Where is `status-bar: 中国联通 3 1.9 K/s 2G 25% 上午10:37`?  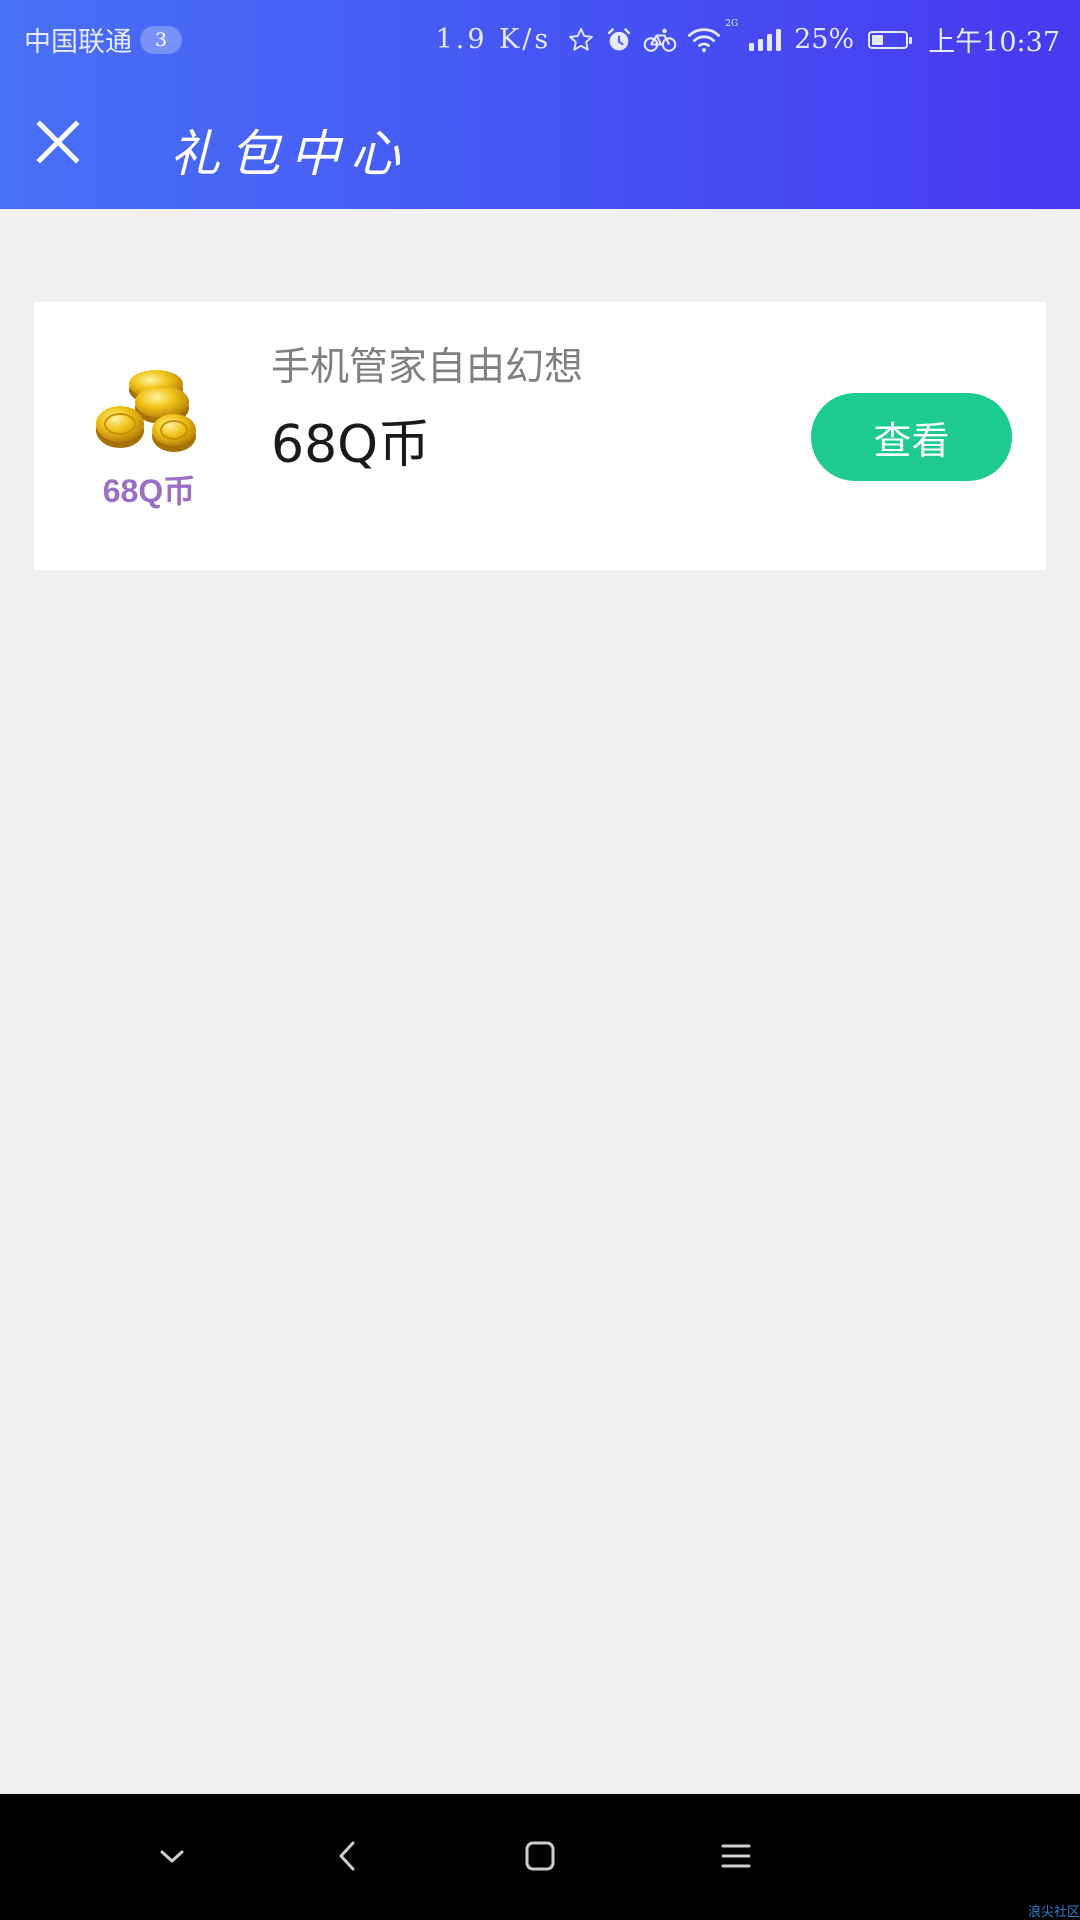
status-bar: 中国联通 3 1.9 K/s 2G 25% 上午10:37 is located at coordinates (540, 39).